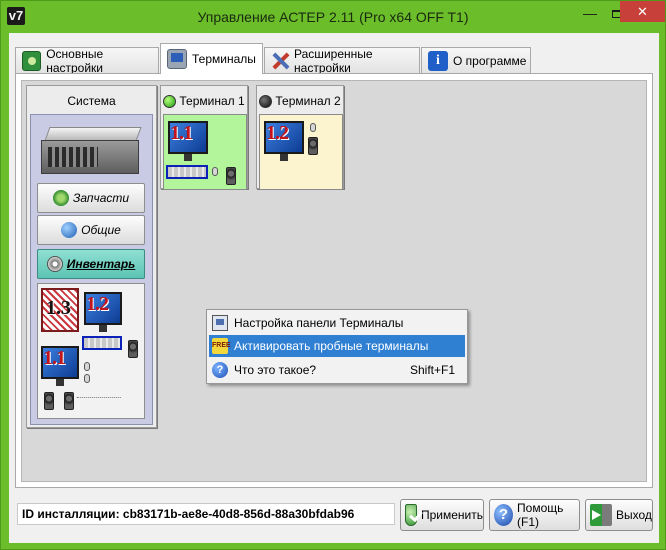  I want to click on menu-item-label: Что это такое?, so click(275, 370).